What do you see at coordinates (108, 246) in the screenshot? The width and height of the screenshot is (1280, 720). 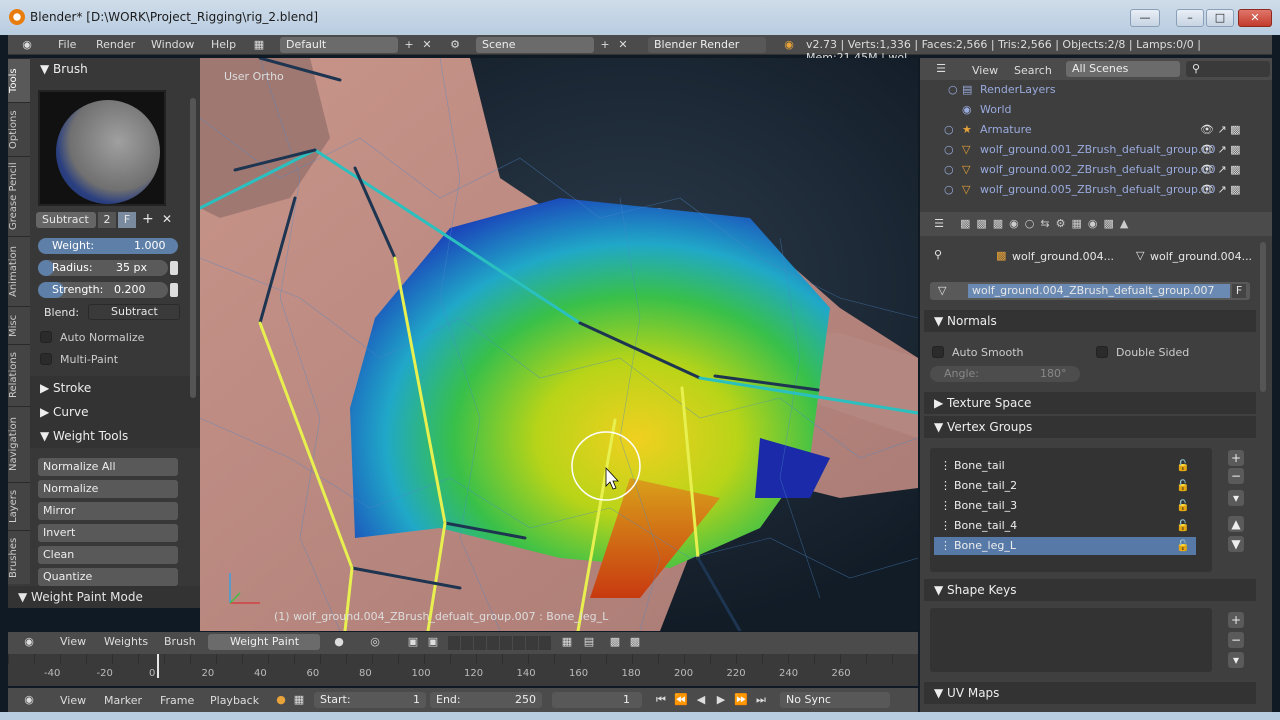 I see `weight-slider: Weight: 1.000` at bounding box center [108, 246].